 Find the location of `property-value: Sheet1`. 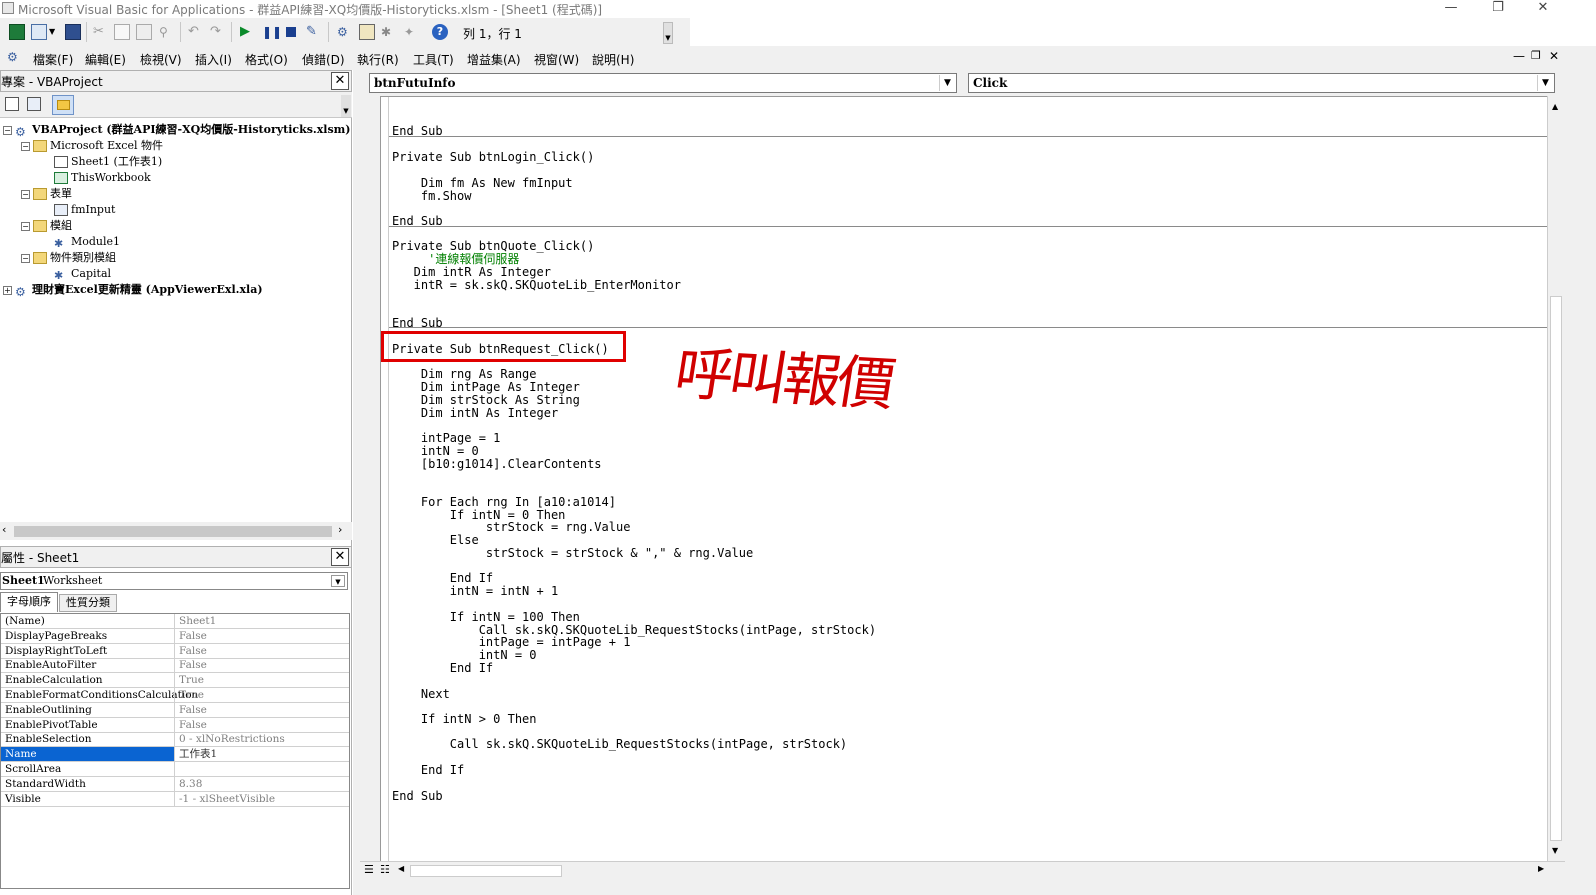

property-value: Sheet1 is located at coordinates (197, 621).